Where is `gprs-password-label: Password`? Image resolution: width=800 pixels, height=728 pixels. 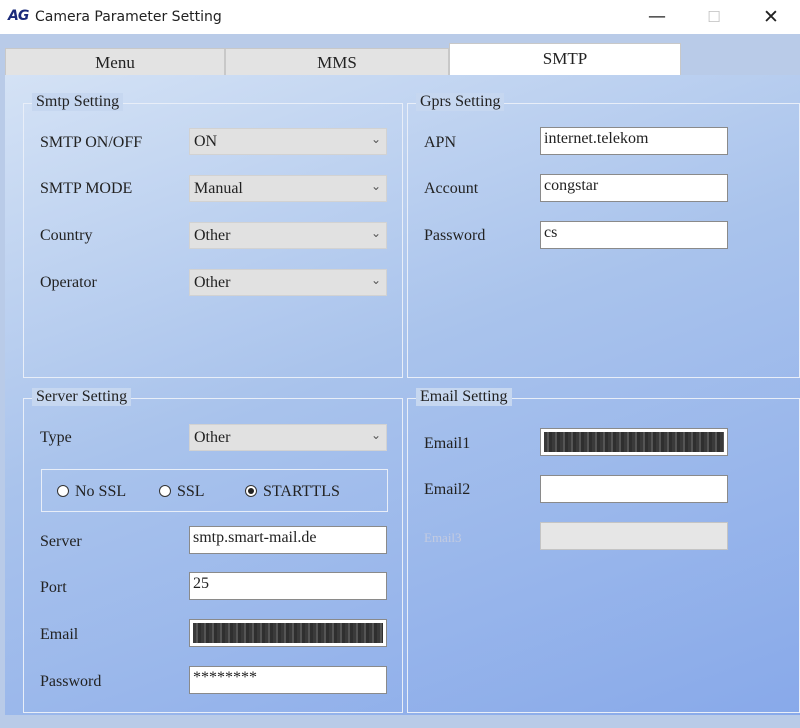
gprs-password-label: Password is located at coordinates (455, 235).